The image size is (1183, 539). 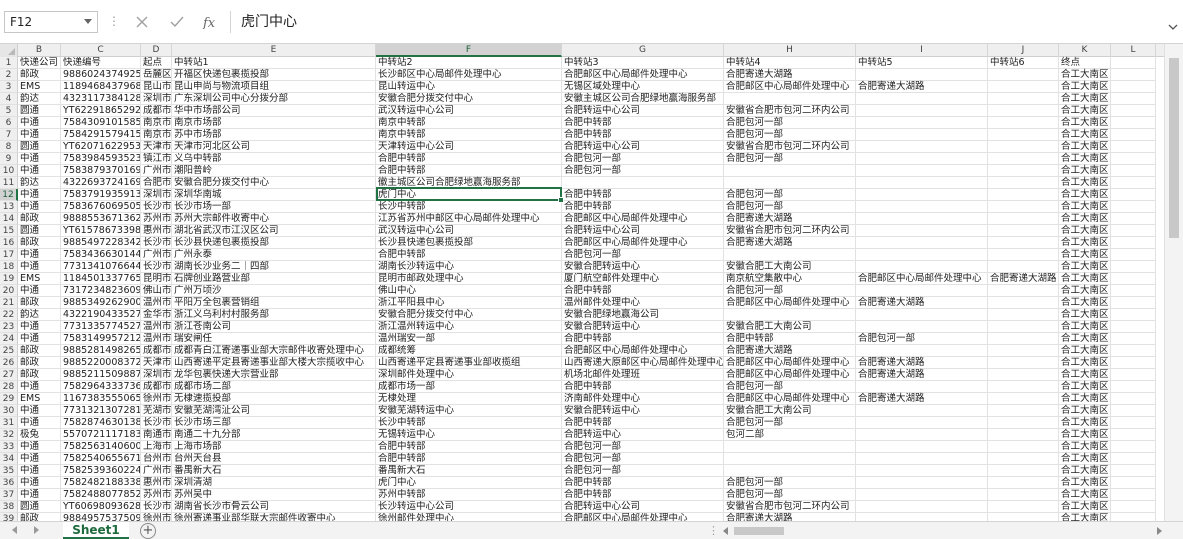 I want to click on cell-h34, so click(x=790, y=459).